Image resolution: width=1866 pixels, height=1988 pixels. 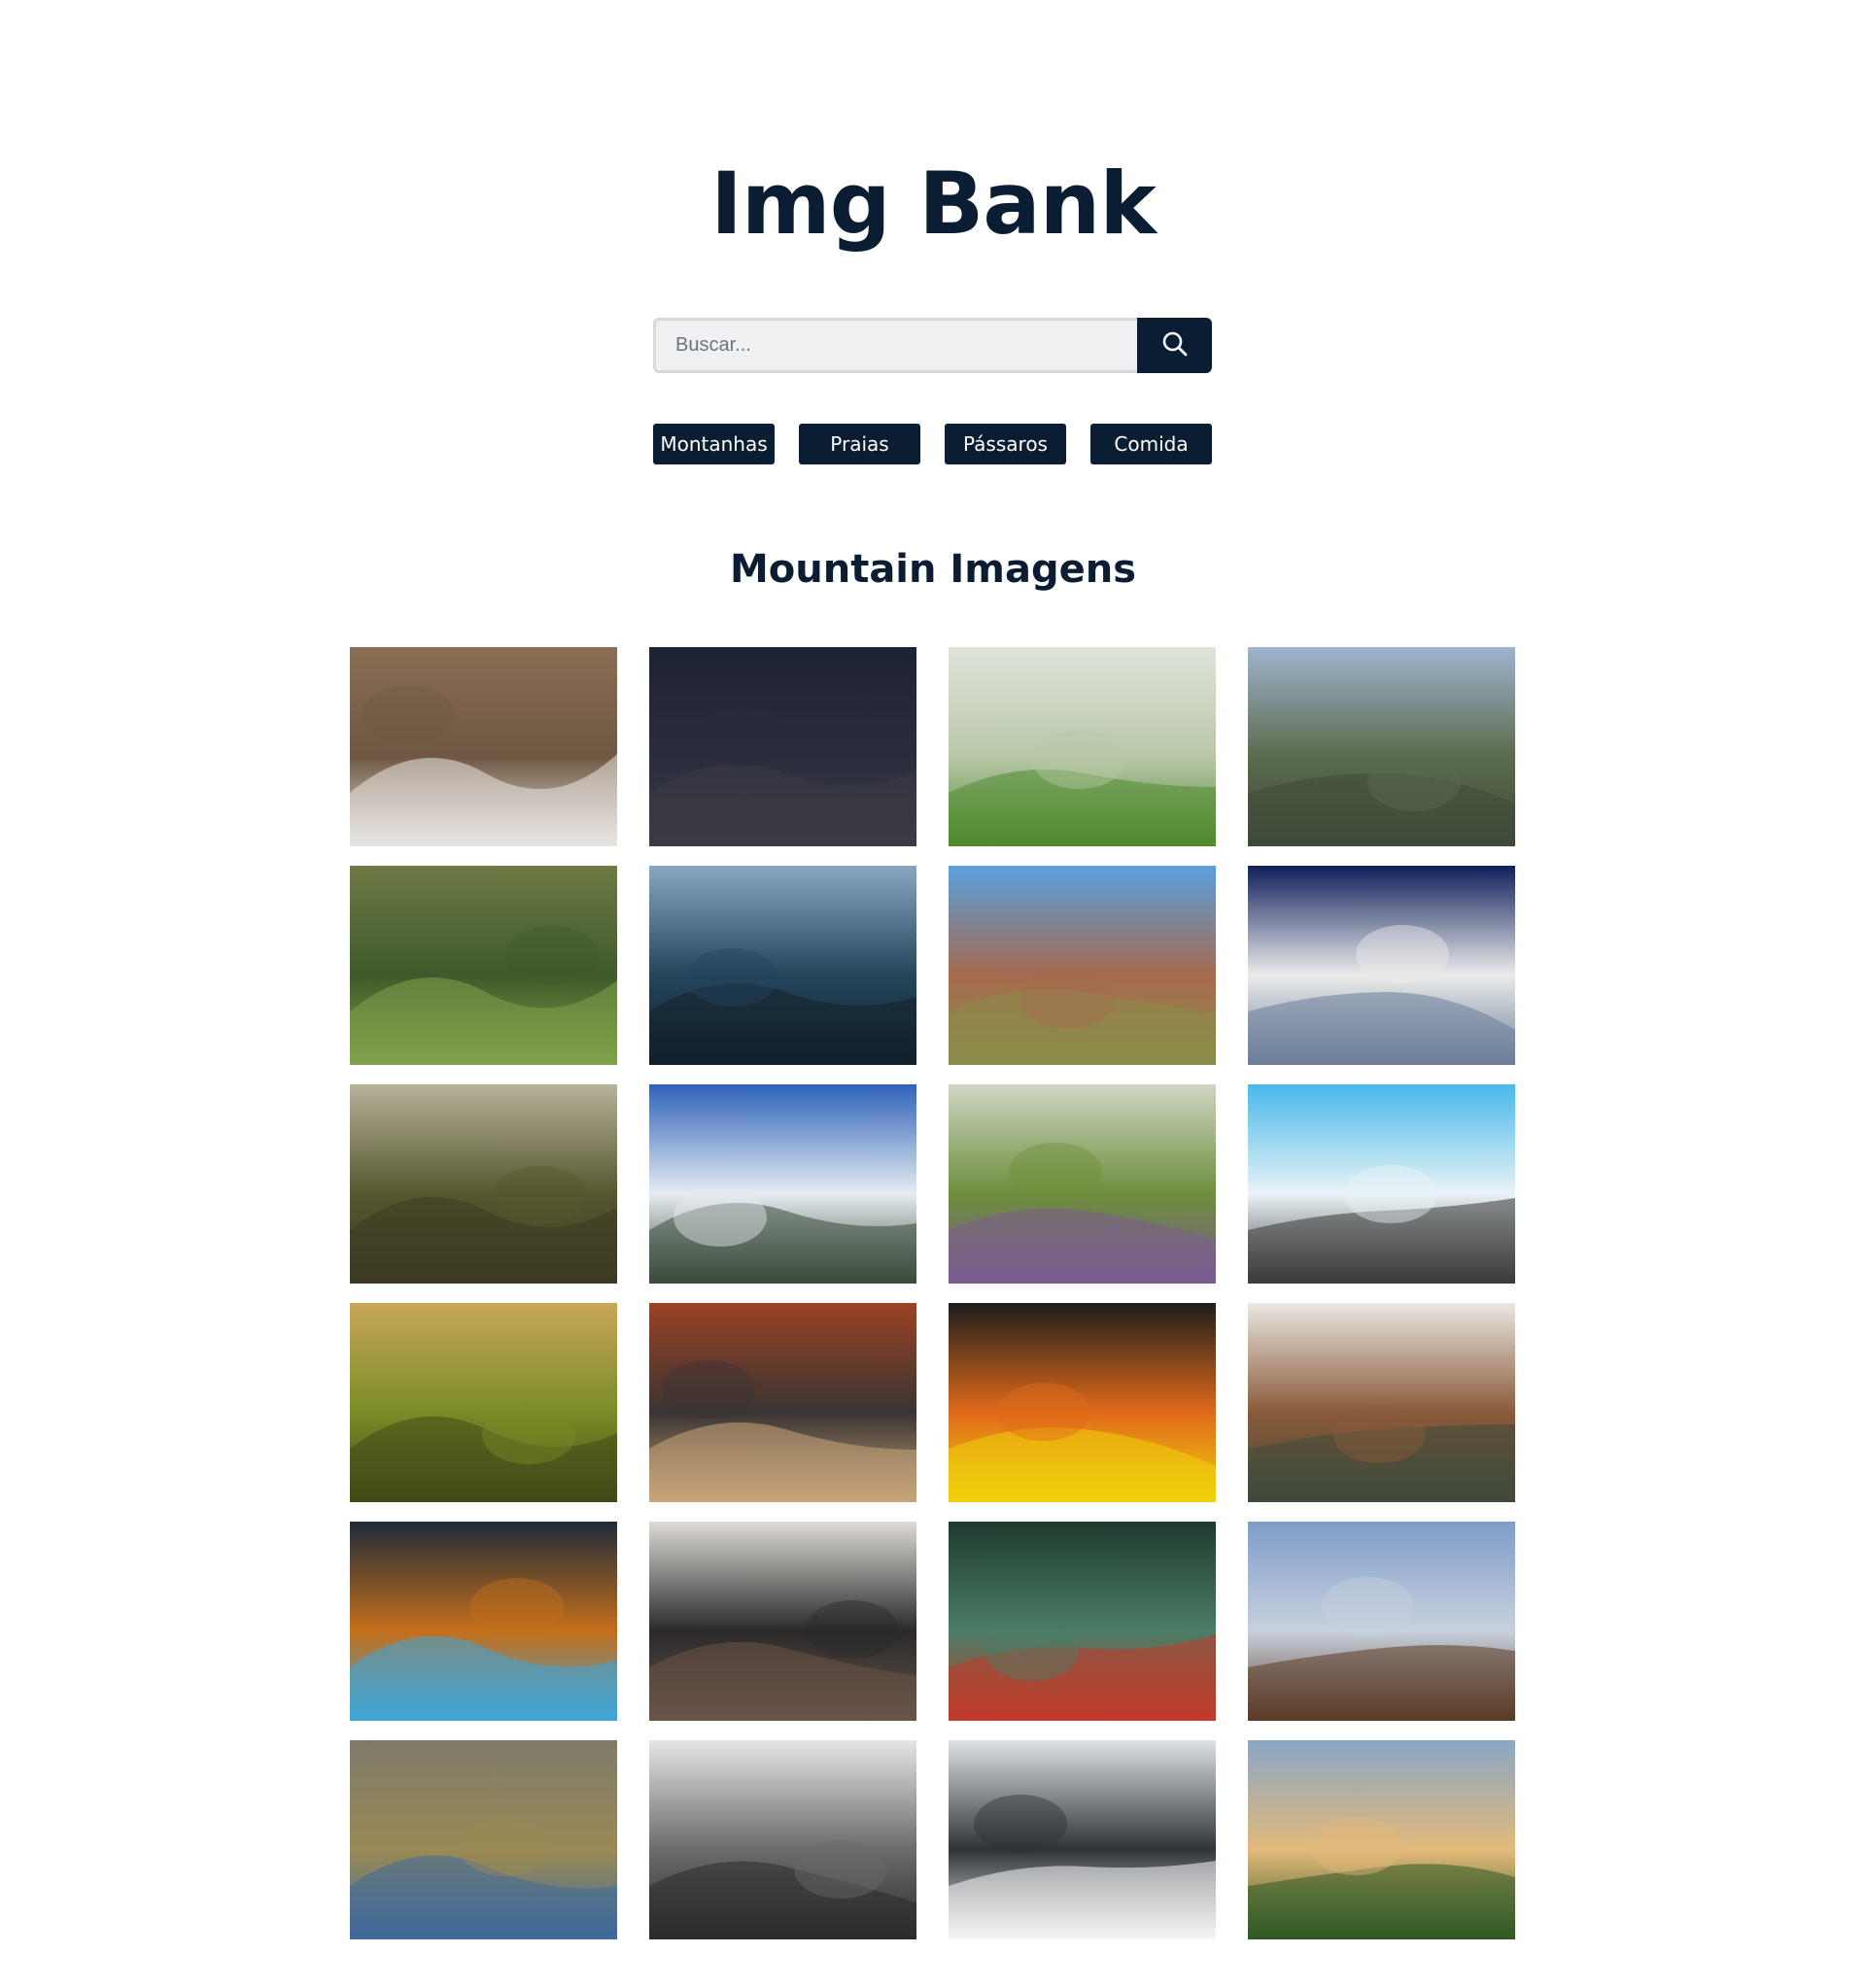 I want to click on search-button, so click(x=1174, y=345).